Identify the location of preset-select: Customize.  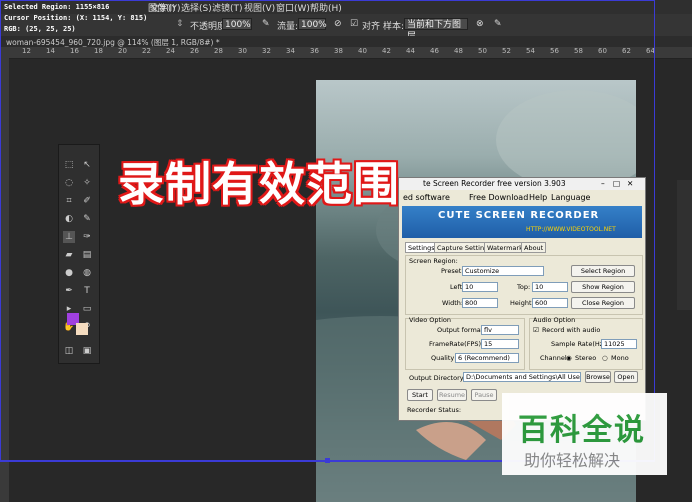
(503, 271).